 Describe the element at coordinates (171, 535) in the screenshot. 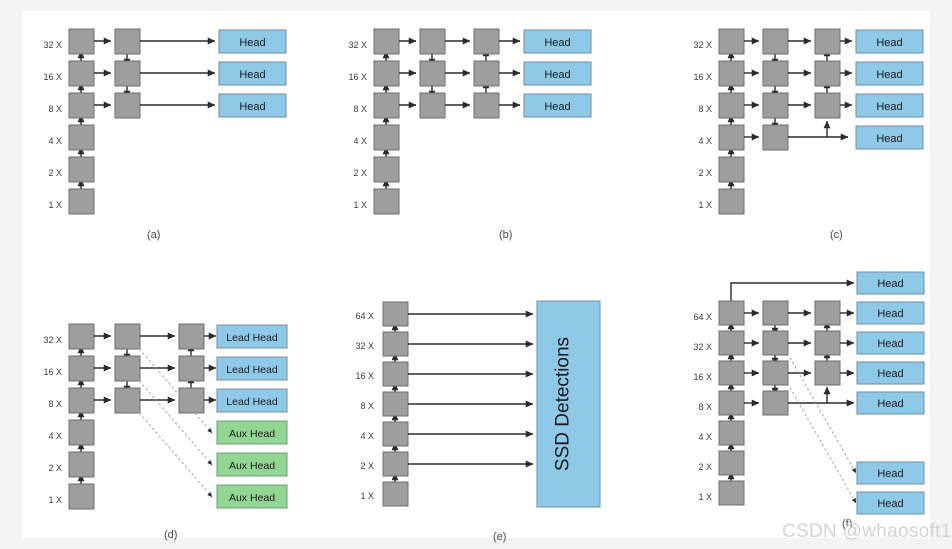

I see `panel-caption-d: (d)` at that location.